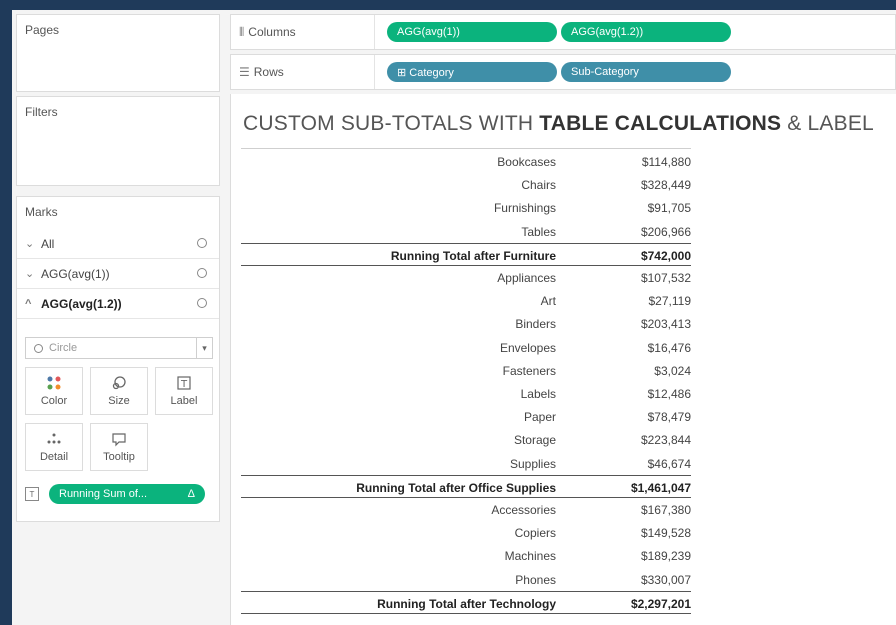 This screenshot has height=625, width=896. Describe the element at coordinates (669, 394) in the screenshot. I see `value-cell: $12,486` at that location.